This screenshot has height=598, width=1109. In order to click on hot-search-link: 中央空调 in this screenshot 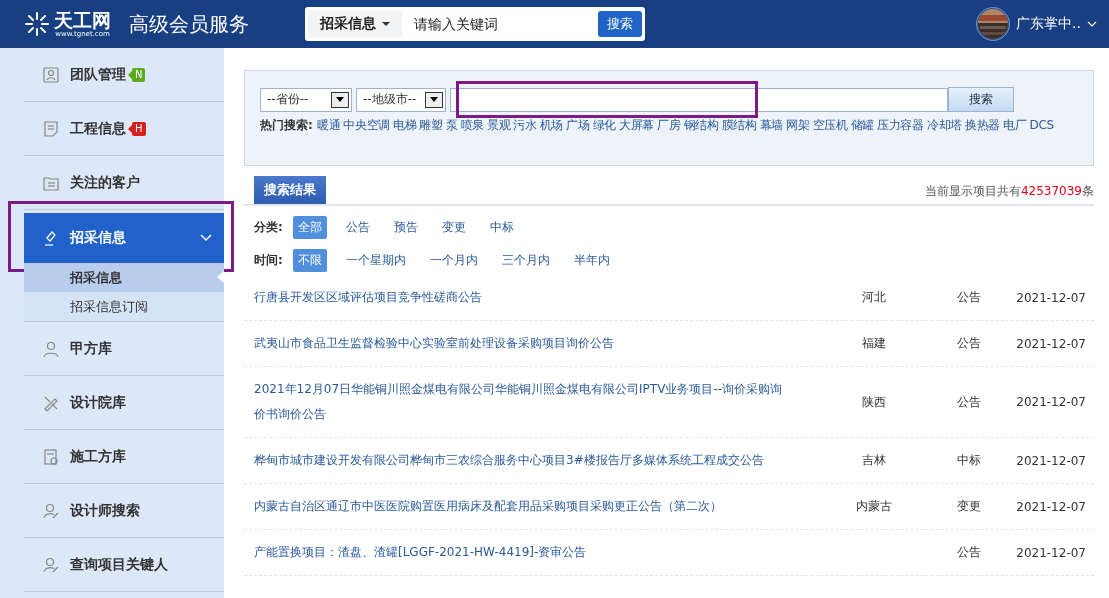, I will do `click(367, 125)`.